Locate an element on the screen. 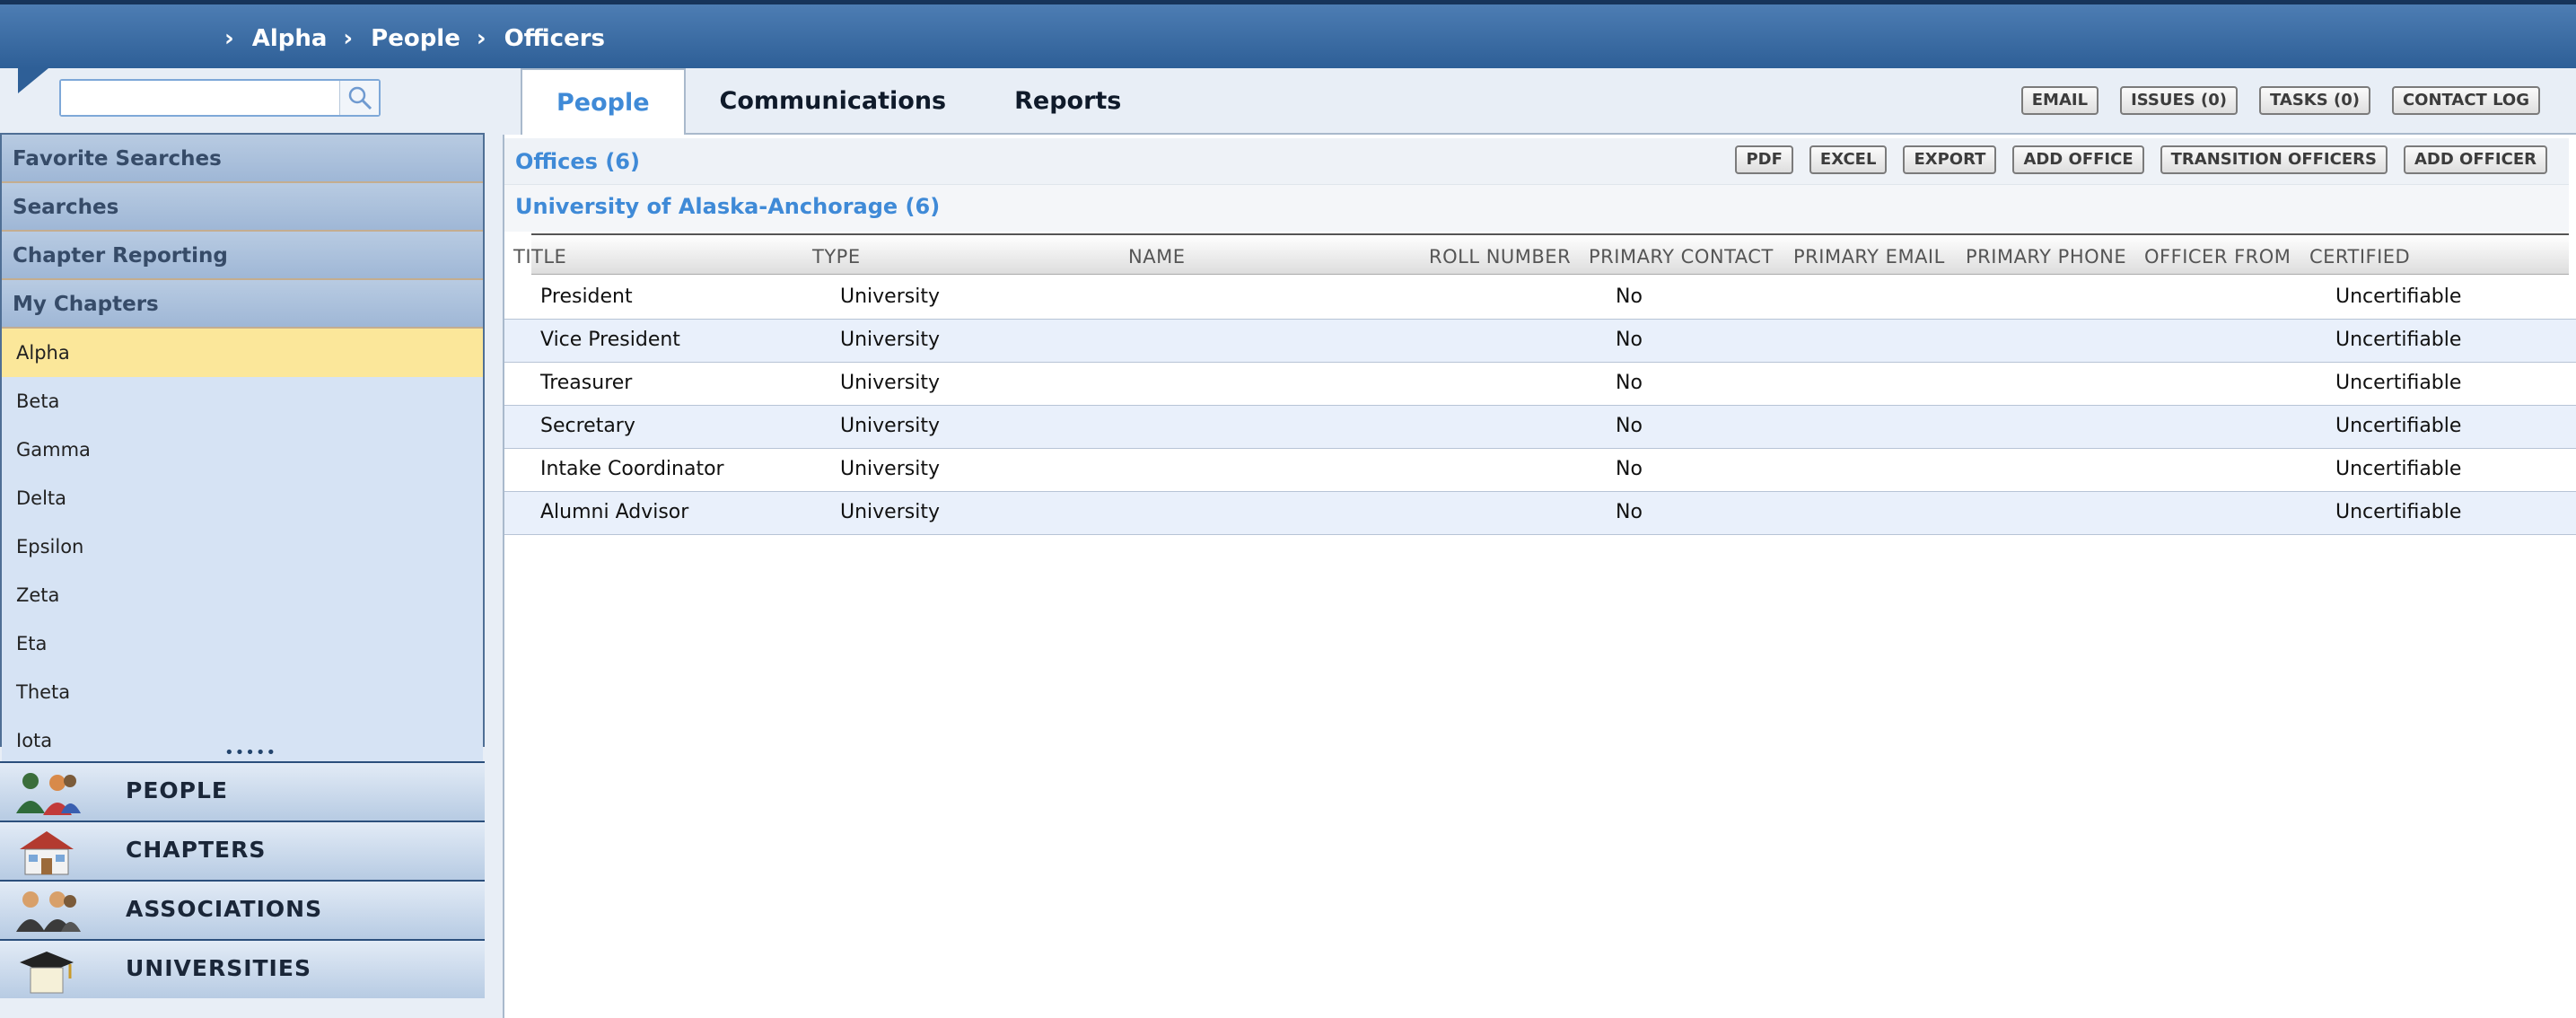 Image resolution: width=2576 pixels, height=1018 pixels. top-actions: EMAIL ISSUES (0) TASKS (0) CONTACT LOG is located at coordinates (2270, 100).